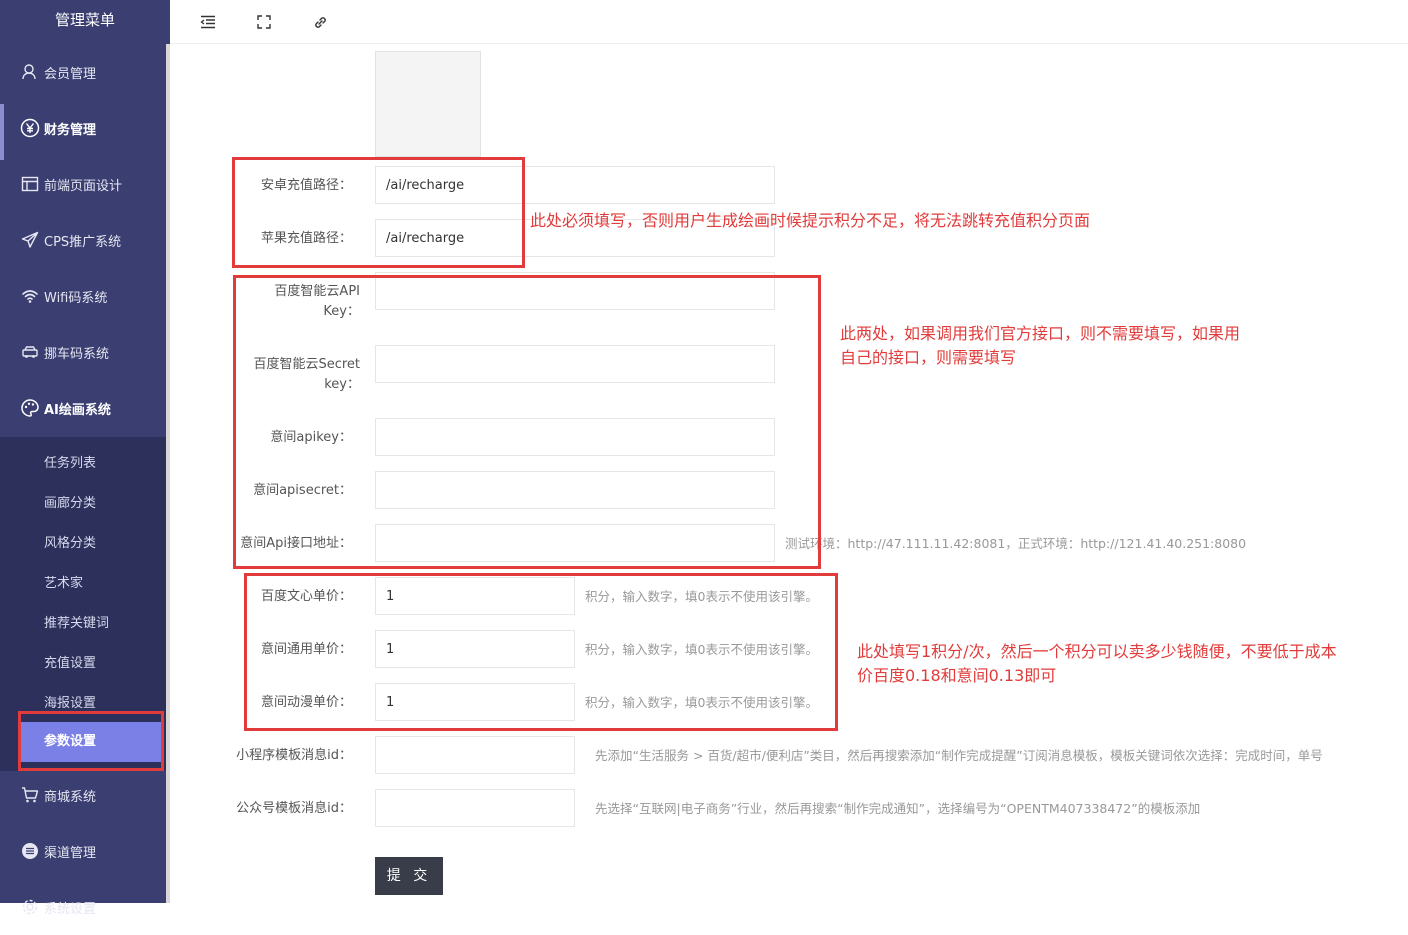 The width and height of the screenshot is (1408, 935). Describe the element at coordinates (30, 352) in the screenshot. I see `car-icon` at that location.